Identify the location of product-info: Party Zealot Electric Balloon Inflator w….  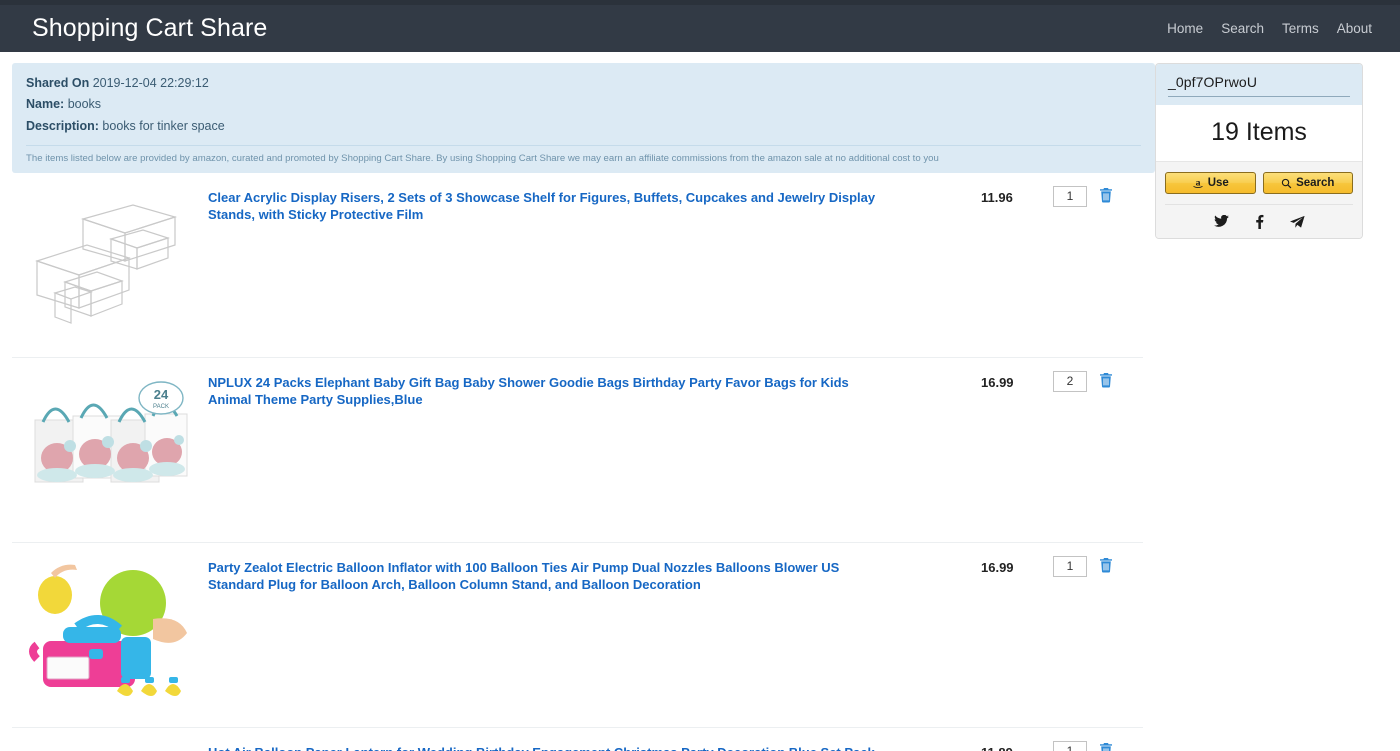
(594, 573).